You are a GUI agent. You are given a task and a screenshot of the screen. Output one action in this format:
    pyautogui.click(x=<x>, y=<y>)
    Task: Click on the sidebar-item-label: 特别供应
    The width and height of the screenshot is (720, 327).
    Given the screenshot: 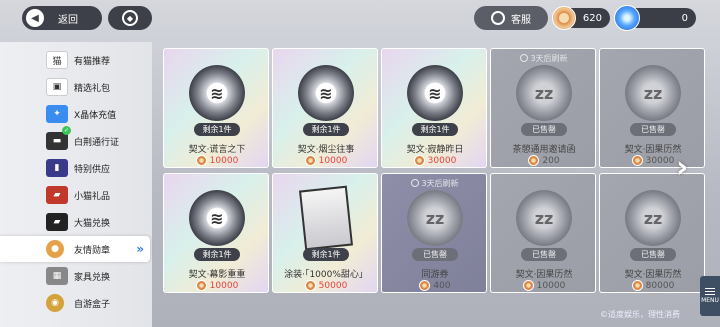 What is the action you would take?
    pyautogui.click(x=92, y=169)
    